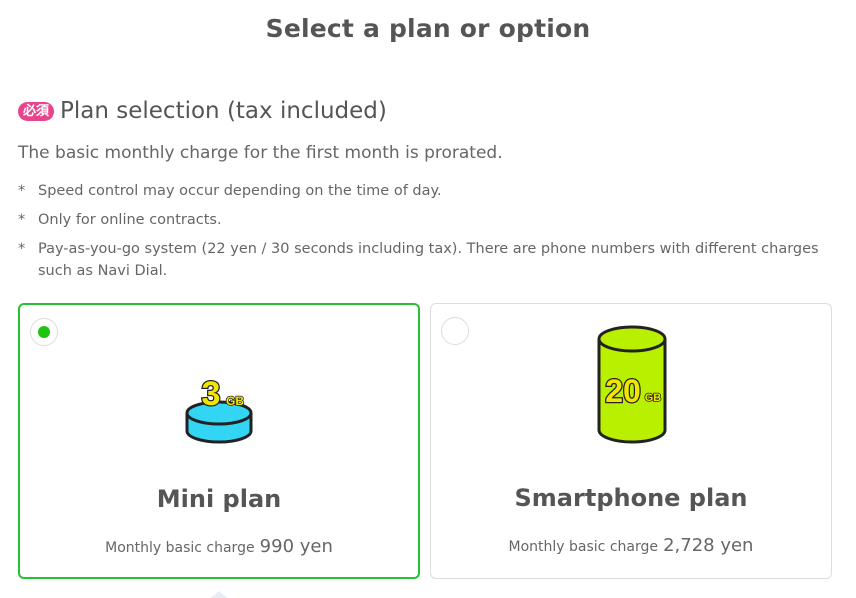 The height and width of the screenshot is (598, 856). I want to click on page-title: Select a plan or option, so click(428, 28).